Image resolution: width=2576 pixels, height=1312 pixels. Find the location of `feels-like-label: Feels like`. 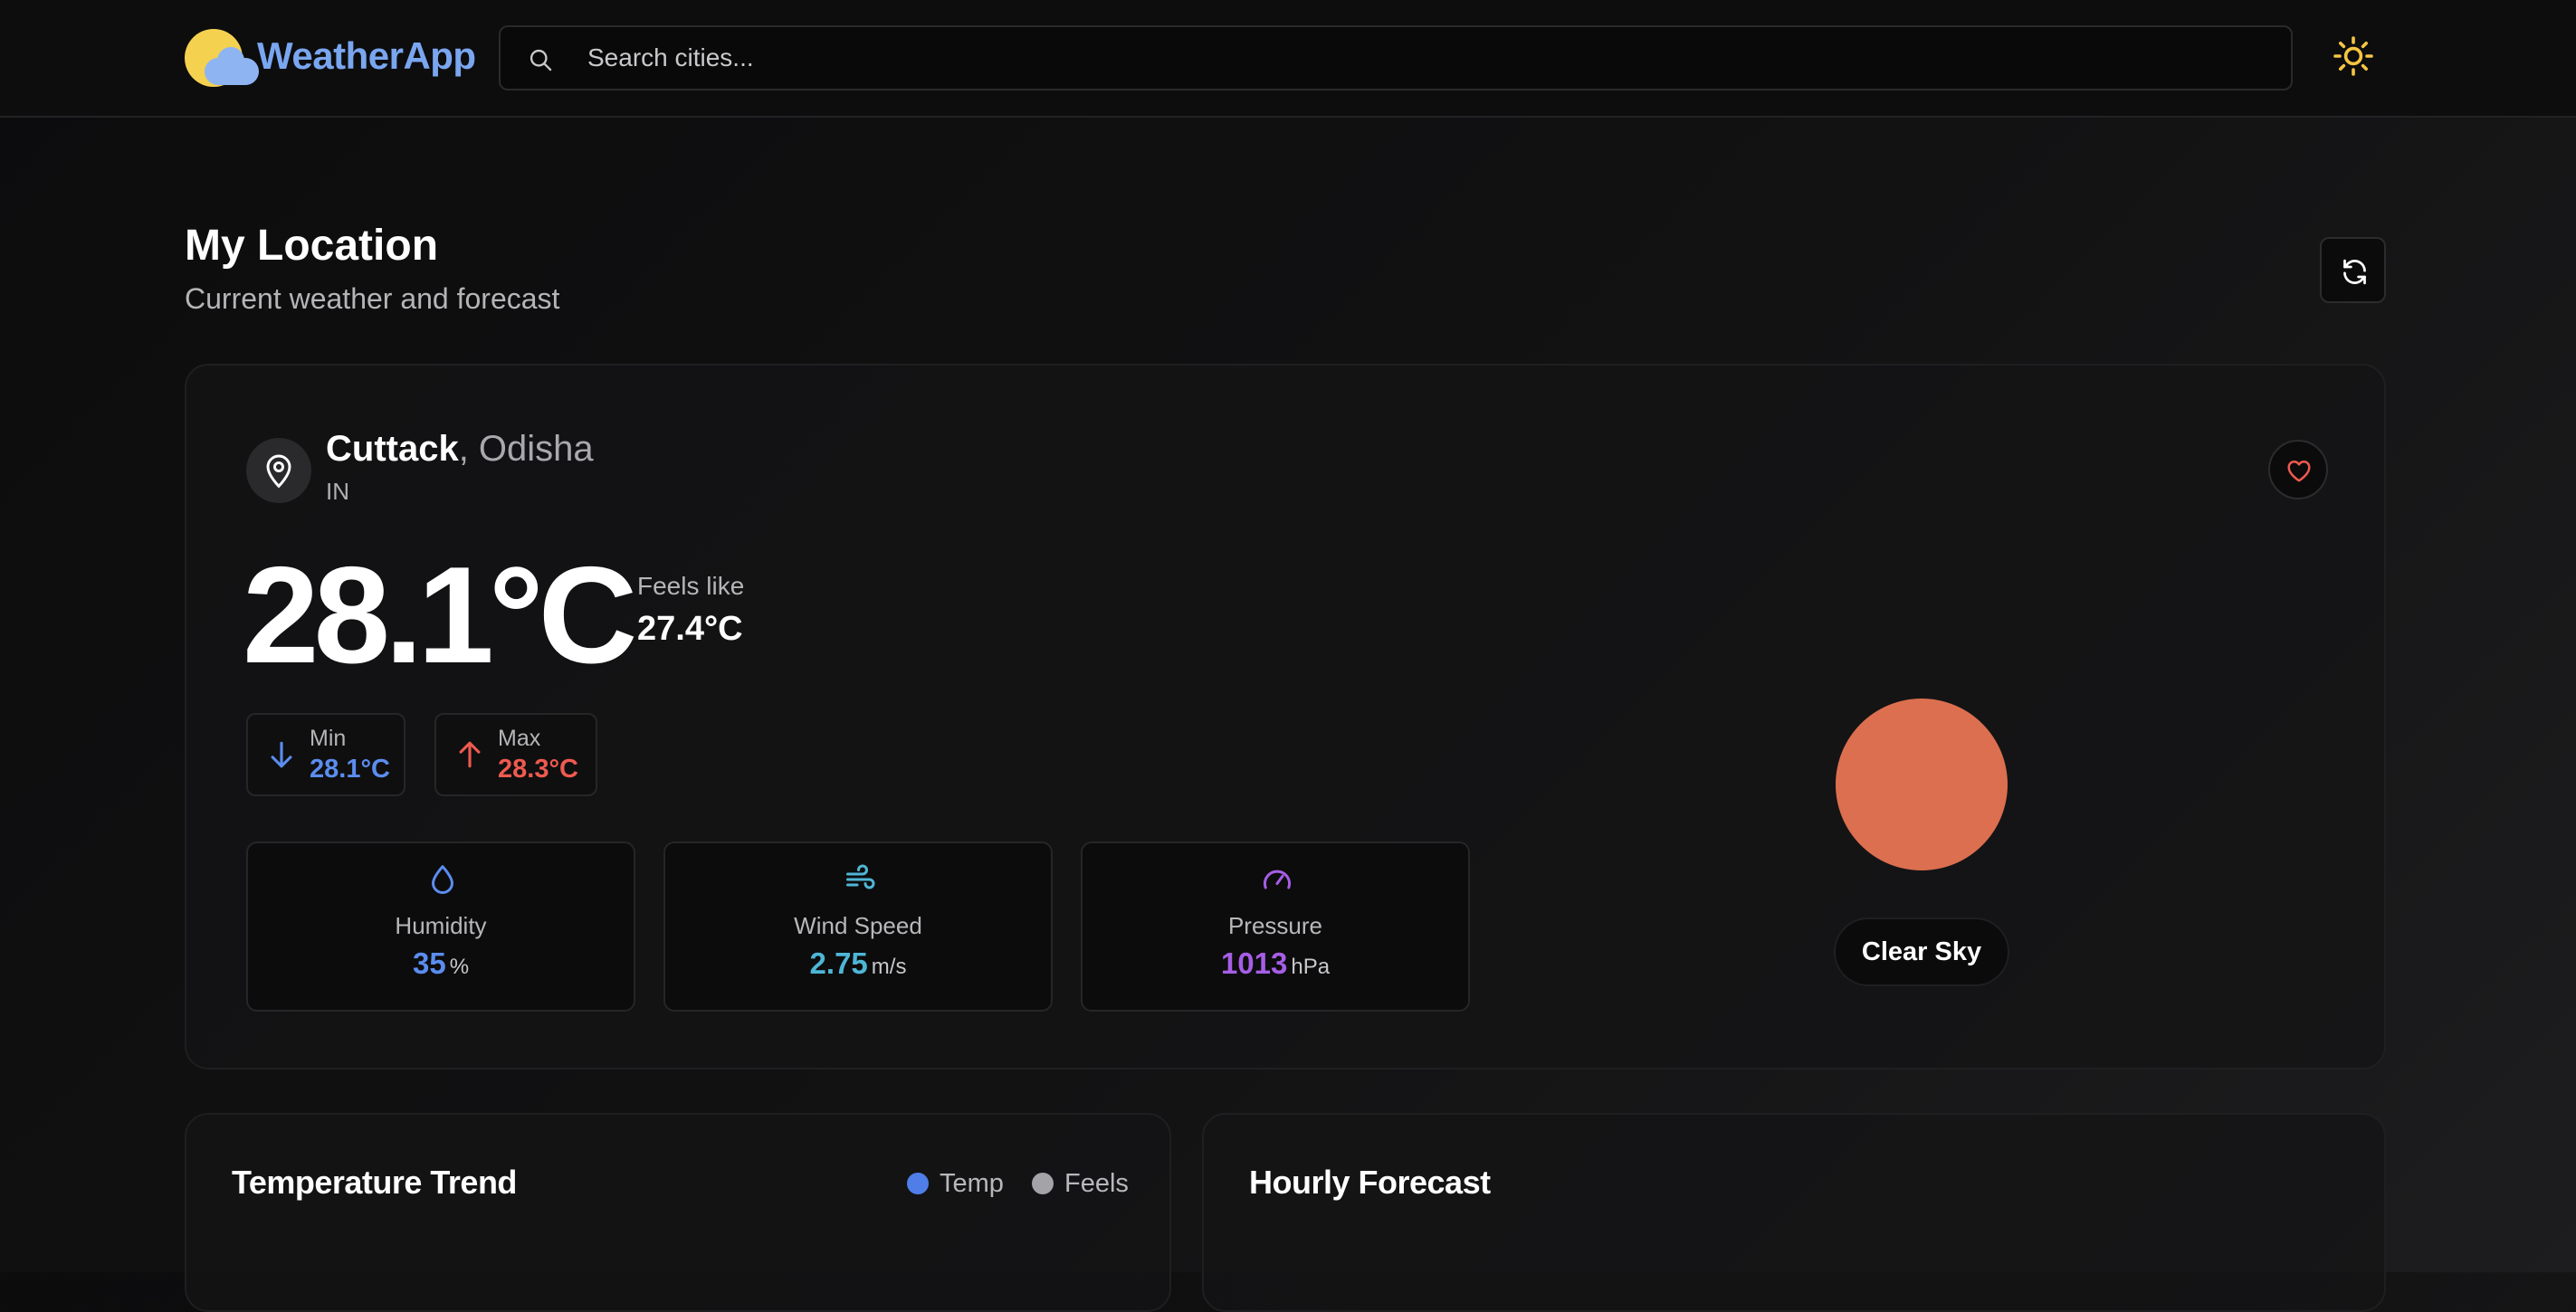

feels-like-label: Feels like is located at coordinates (691, 586).